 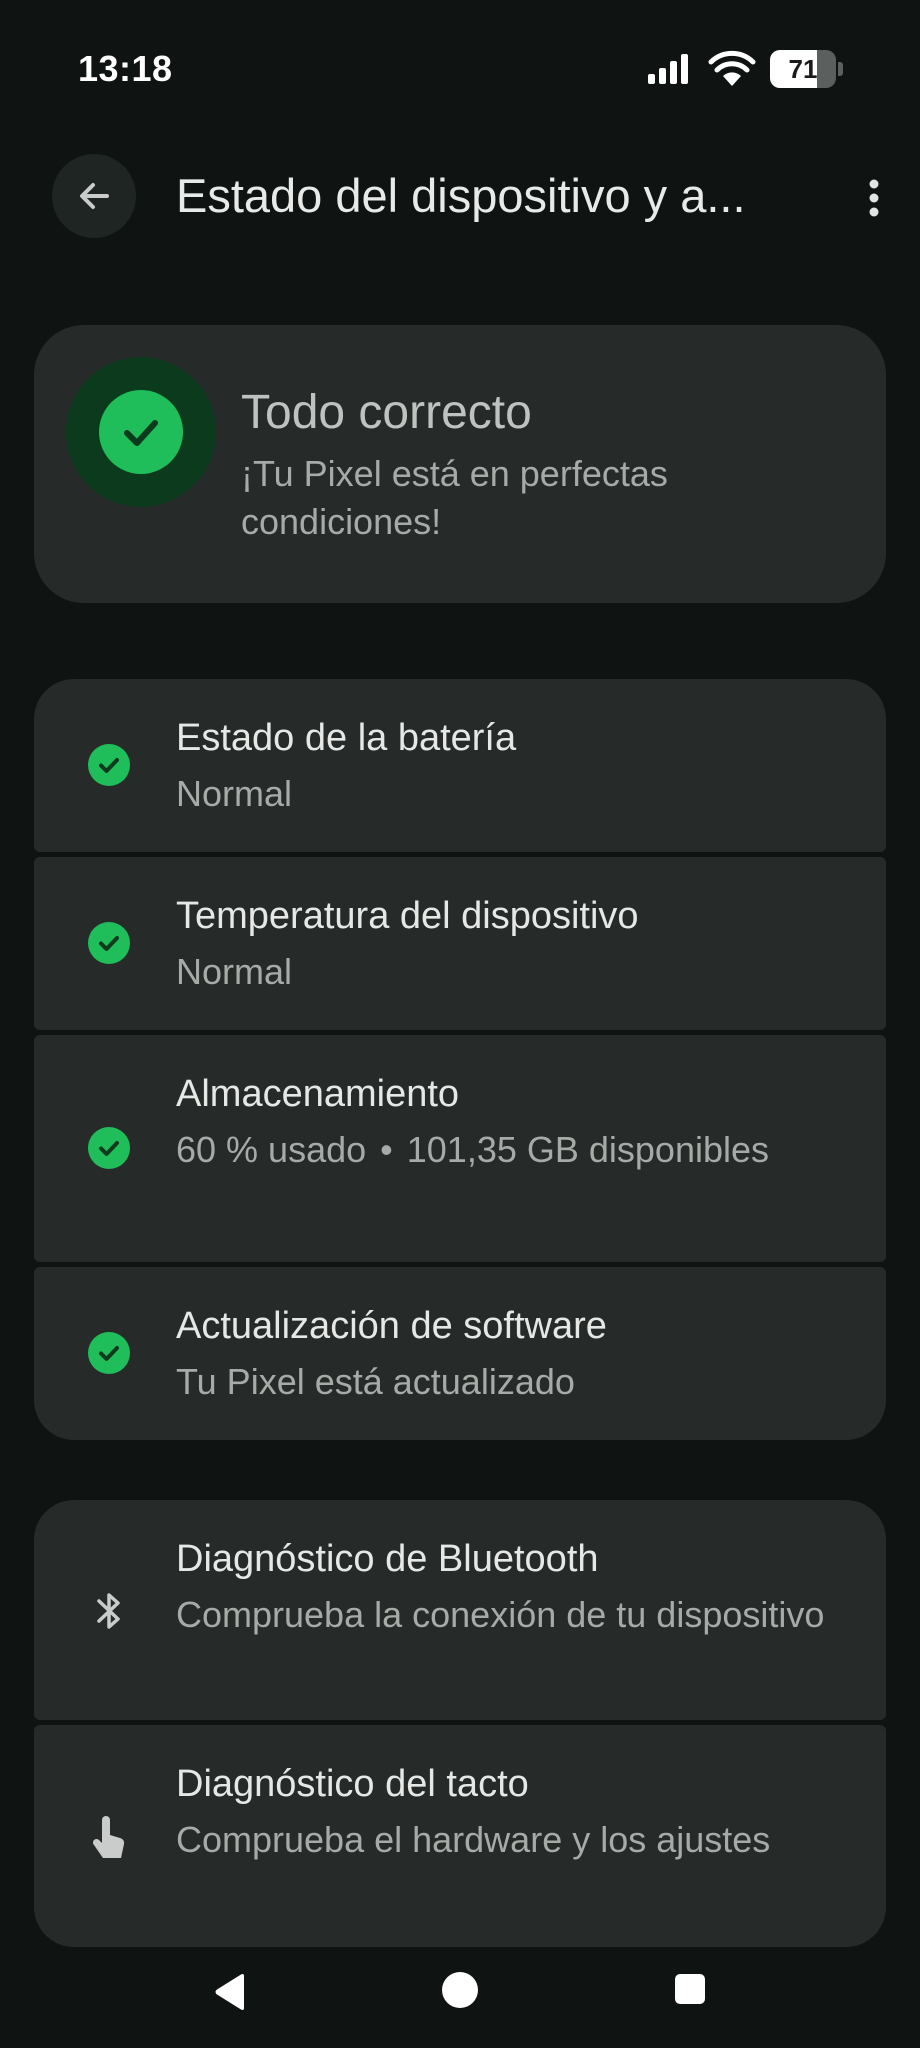 What do you see at coordinates (460, 765) in the screenshot?
I see `battery-status-item: Estado de la batería Normal` at bounding box center [460, 765].